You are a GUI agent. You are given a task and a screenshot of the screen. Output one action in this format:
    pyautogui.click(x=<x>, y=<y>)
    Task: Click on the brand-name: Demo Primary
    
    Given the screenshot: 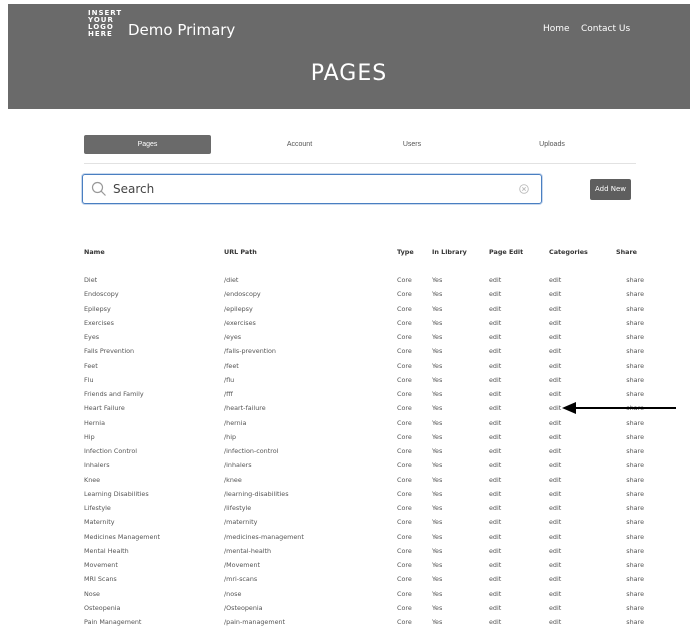 What is the action you would take?
    pyautogui.click(x=181, y=30)
    